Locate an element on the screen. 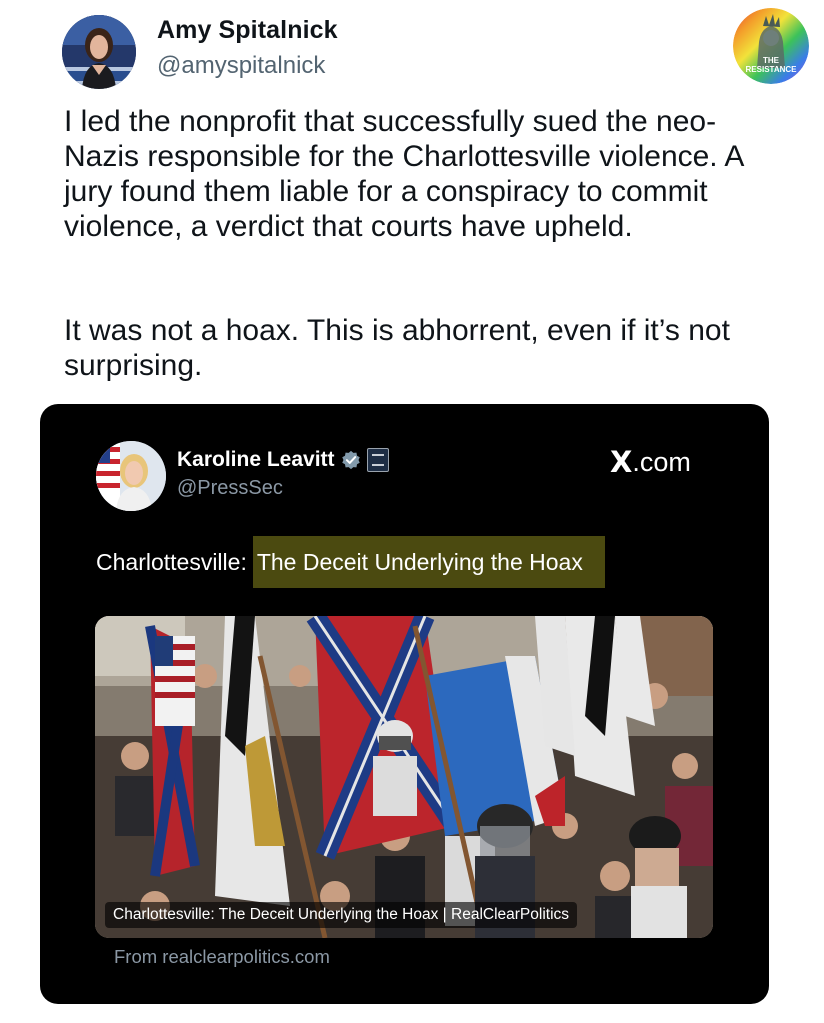  author-avatar is located at coordinates (99, 52).